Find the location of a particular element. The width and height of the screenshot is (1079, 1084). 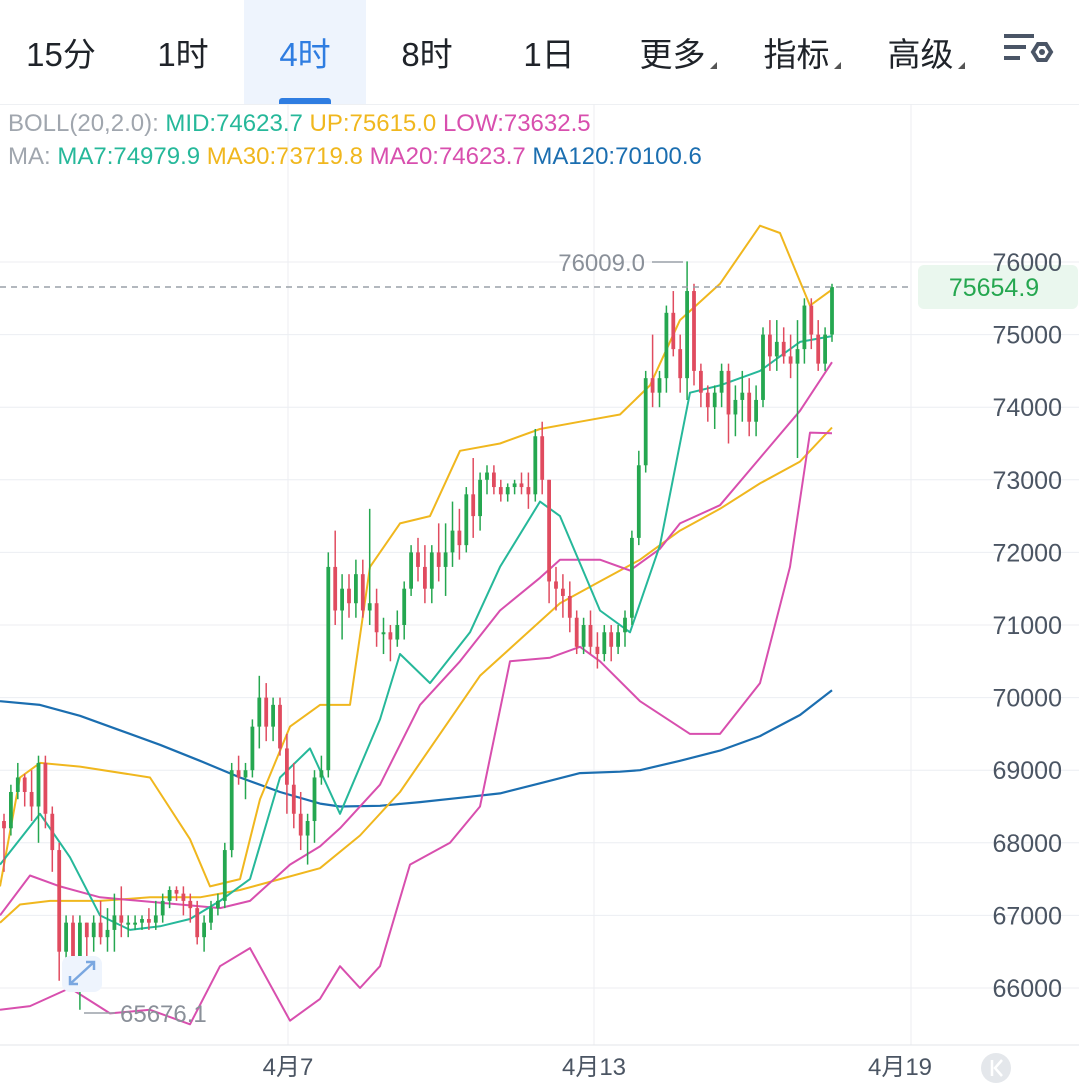

y-tick-label: 76000 is located at coordinates (1027, 263).